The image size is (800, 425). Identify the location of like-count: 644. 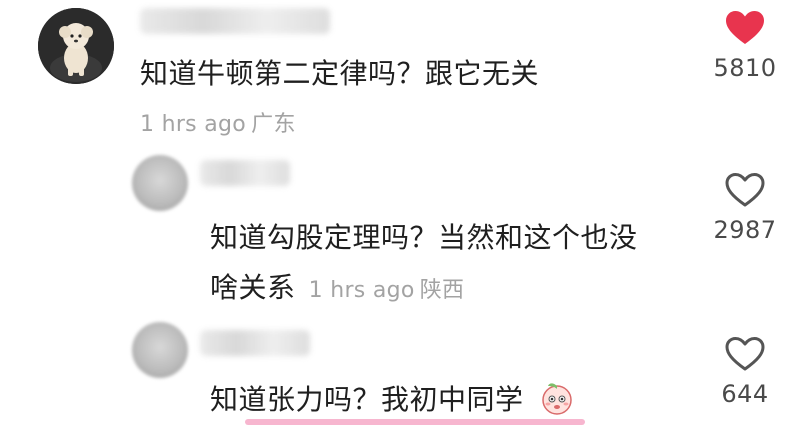
(745, 394).